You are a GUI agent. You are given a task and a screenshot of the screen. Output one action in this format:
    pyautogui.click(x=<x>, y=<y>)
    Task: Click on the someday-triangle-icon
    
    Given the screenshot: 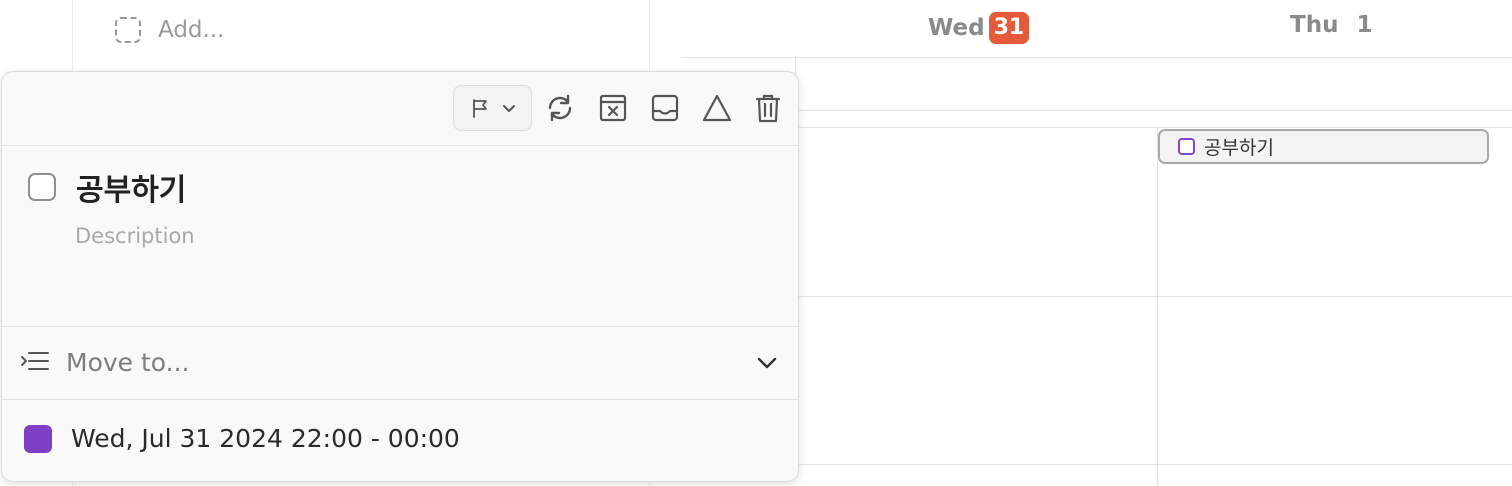 What is the action you would take?
    pyautogui.click(x=717, y=108)
    